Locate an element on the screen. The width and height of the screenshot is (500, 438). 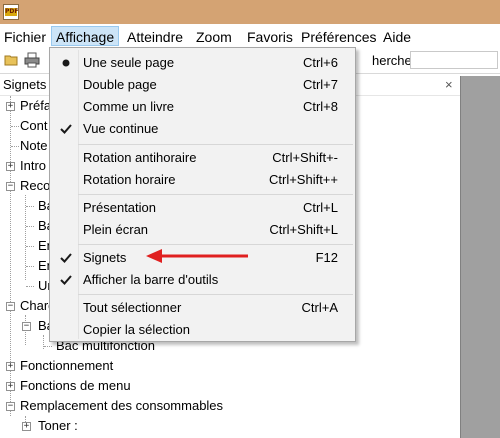
close-icon: × is located at coordinates (449, 84).